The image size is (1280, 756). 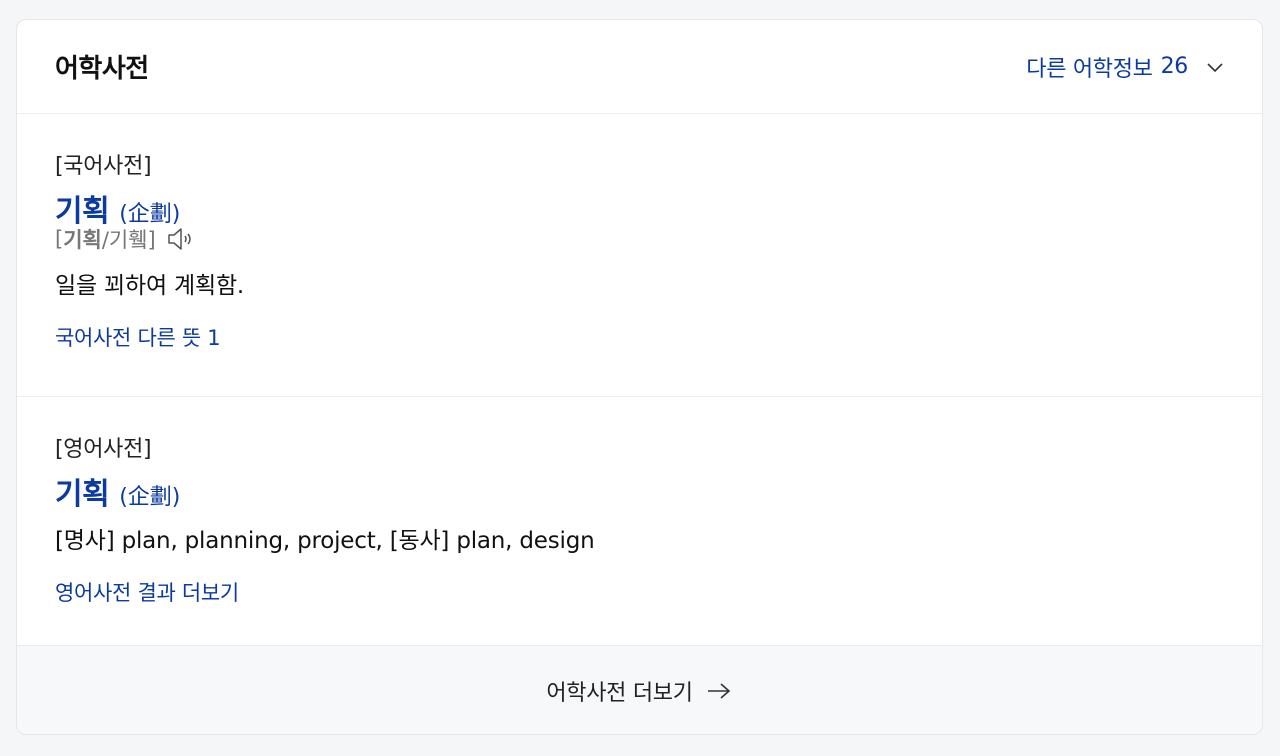 I want to click on dictionary-more-button: 어학사전 더보기, so click(x=639, y=690).